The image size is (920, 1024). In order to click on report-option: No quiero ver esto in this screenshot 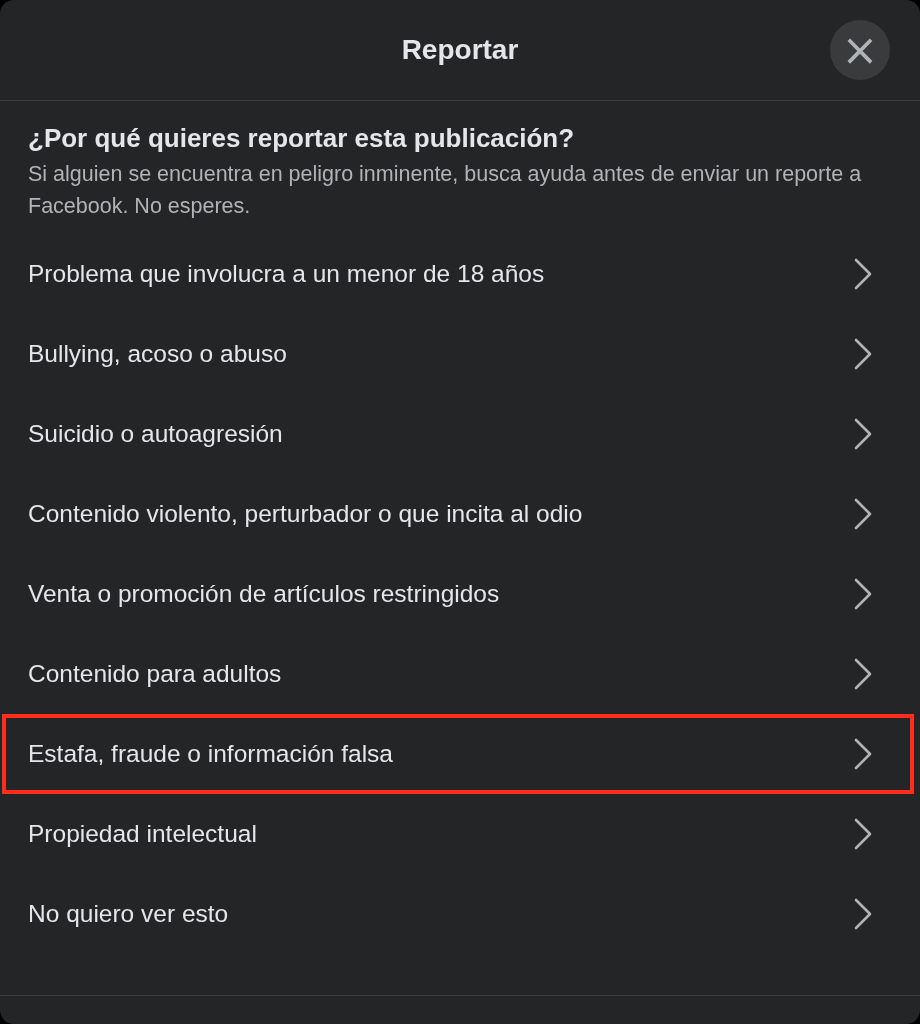, I will do `click(458, 914)`.